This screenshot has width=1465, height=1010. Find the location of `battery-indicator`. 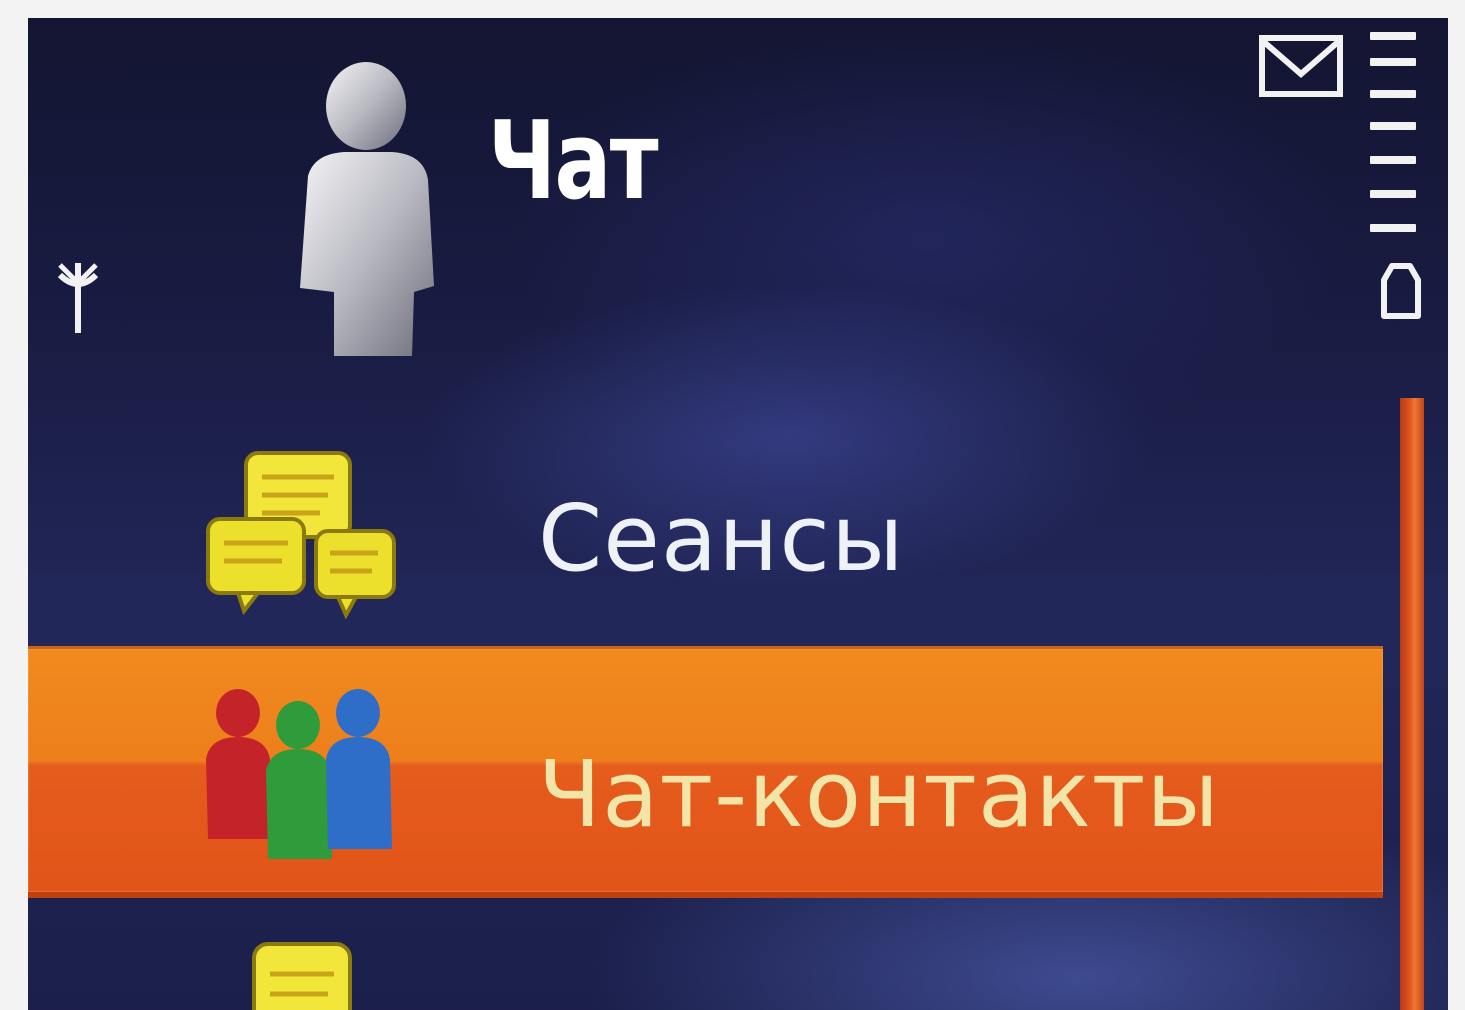

battery-indicator is located at coordinates (1401, 290).